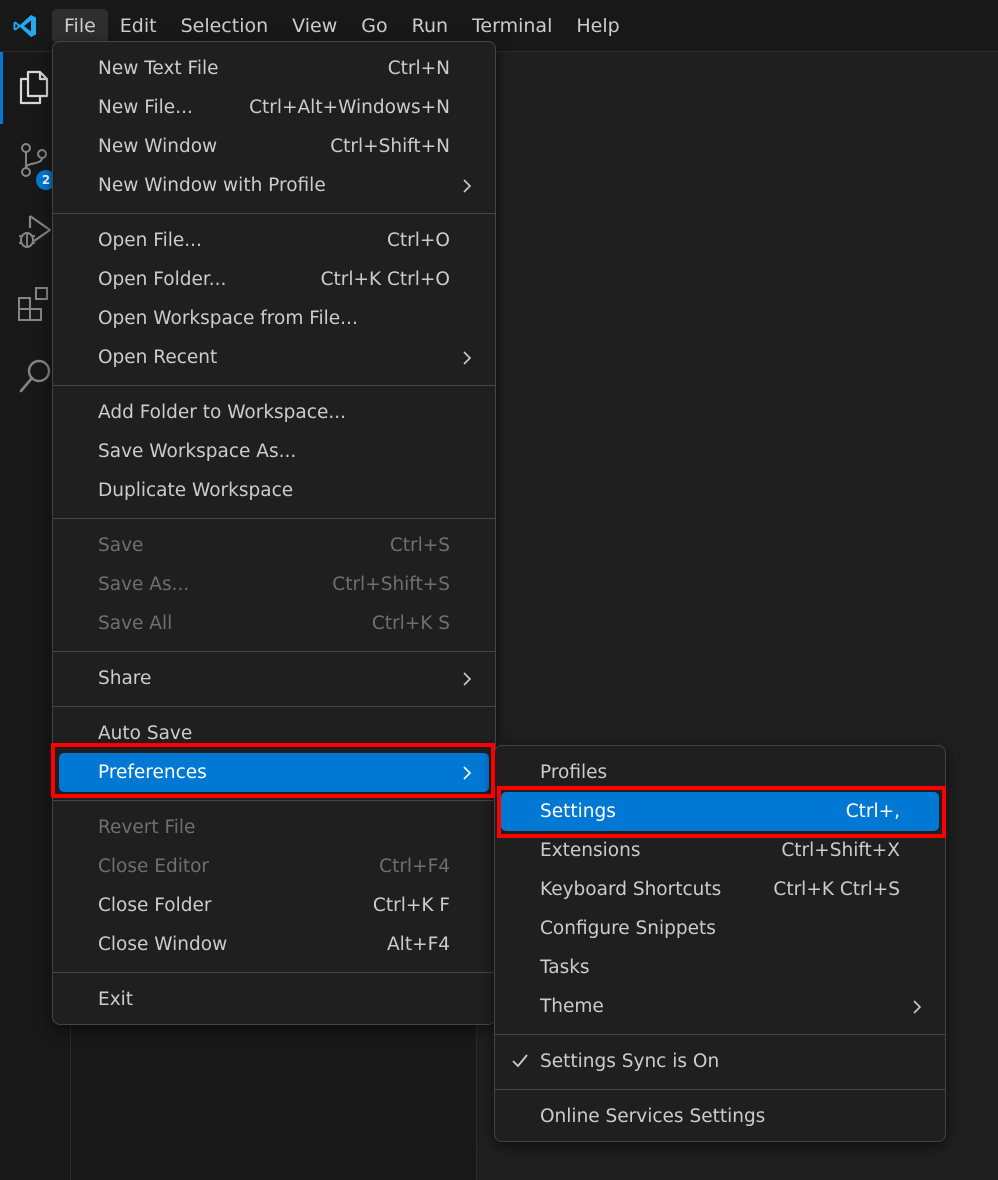  What do you see at coordinates (158, 68) in the screenshot?
I see `menu-item-label: New Text File` at bounding box center [158, 68].